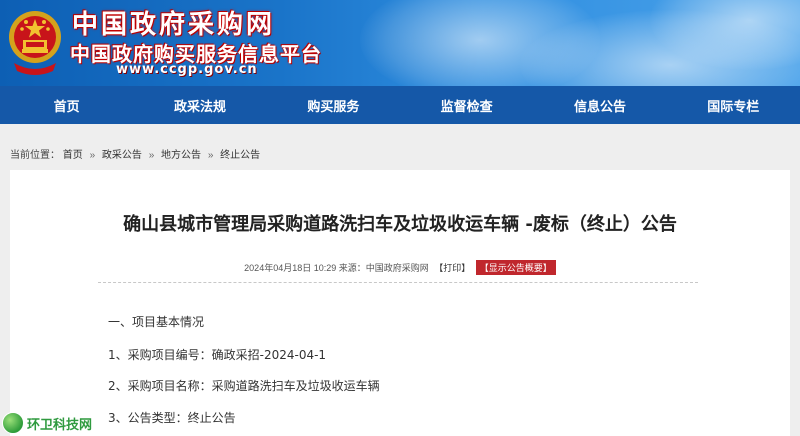  What do you see at coordinates (733, 105) in the screenshot?
I see `nav-item-international: 国际专栏` at bounding box center [733, 105].